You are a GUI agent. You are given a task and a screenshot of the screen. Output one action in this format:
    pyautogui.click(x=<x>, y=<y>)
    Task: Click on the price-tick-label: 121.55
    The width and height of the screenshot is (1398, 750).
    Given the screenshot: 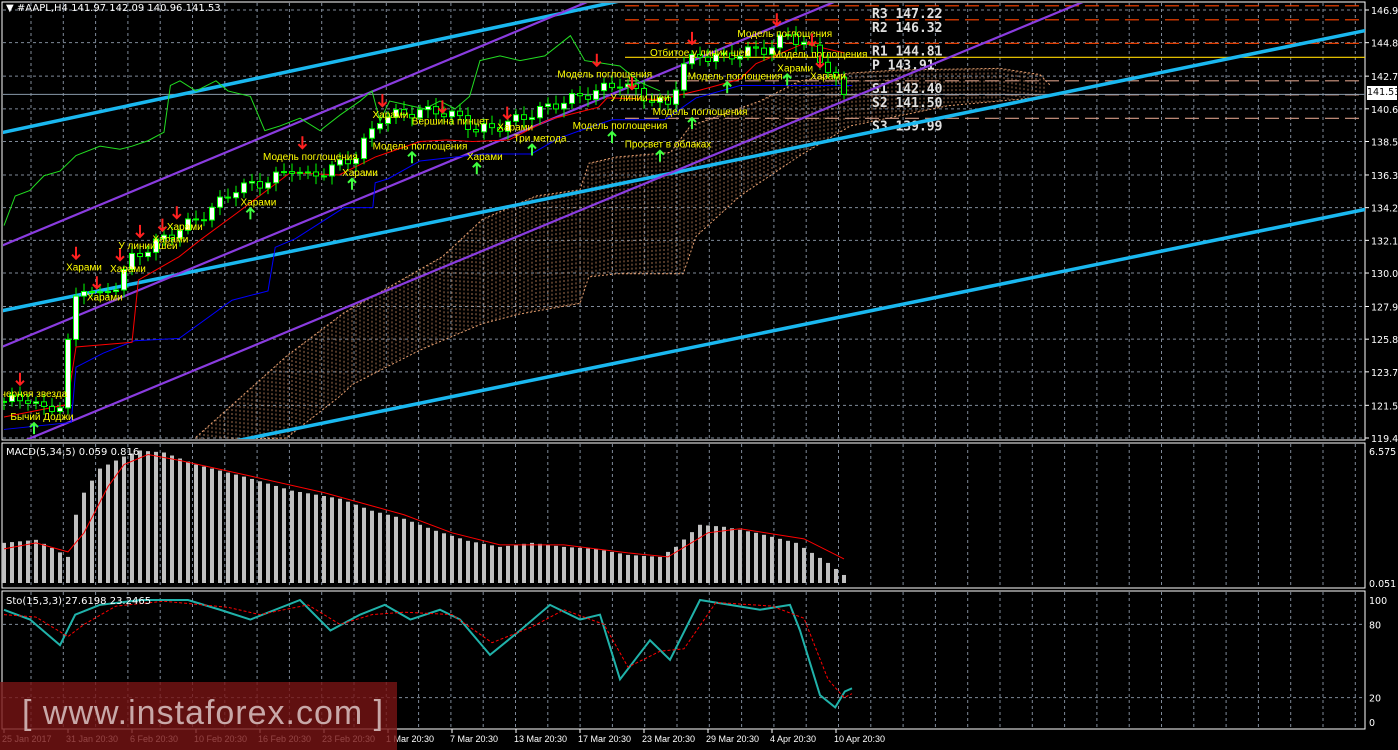 What is the action you would take?
    pyautogui.click(x=1384, y=406)
    